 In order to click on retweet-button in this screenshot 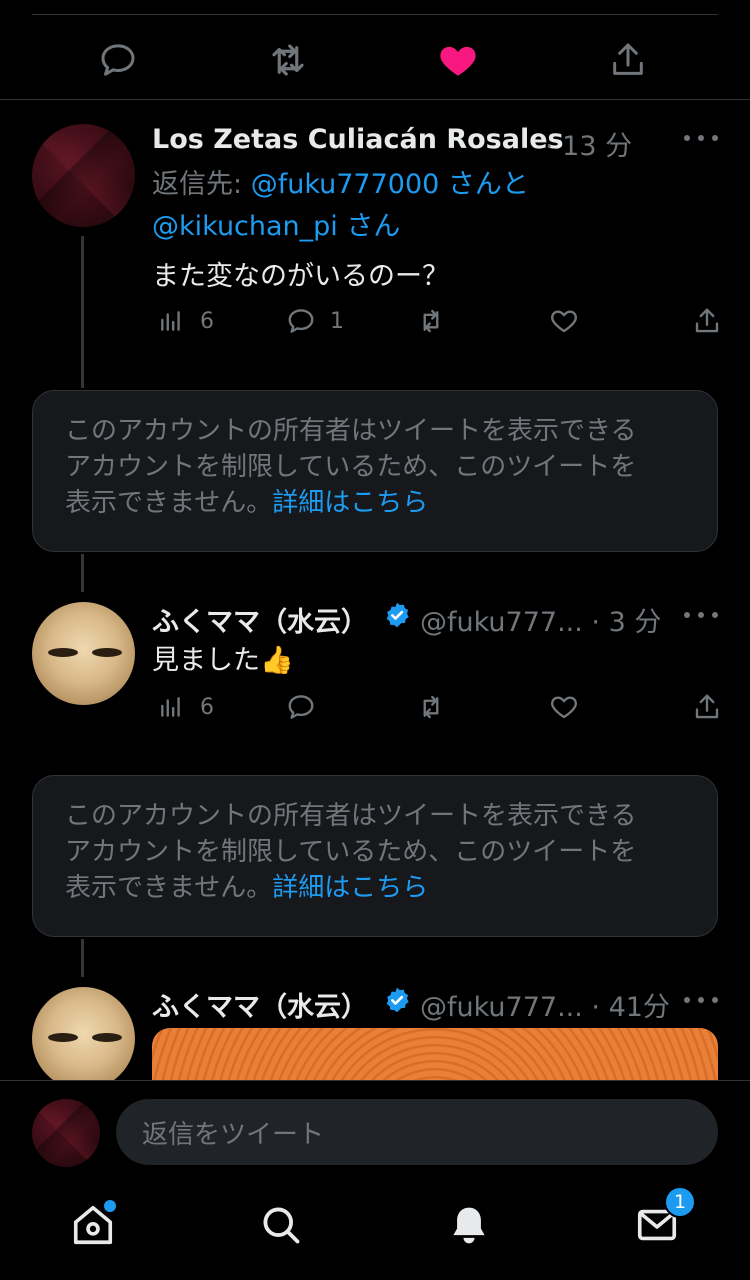, I will do `click(288, 60)`.